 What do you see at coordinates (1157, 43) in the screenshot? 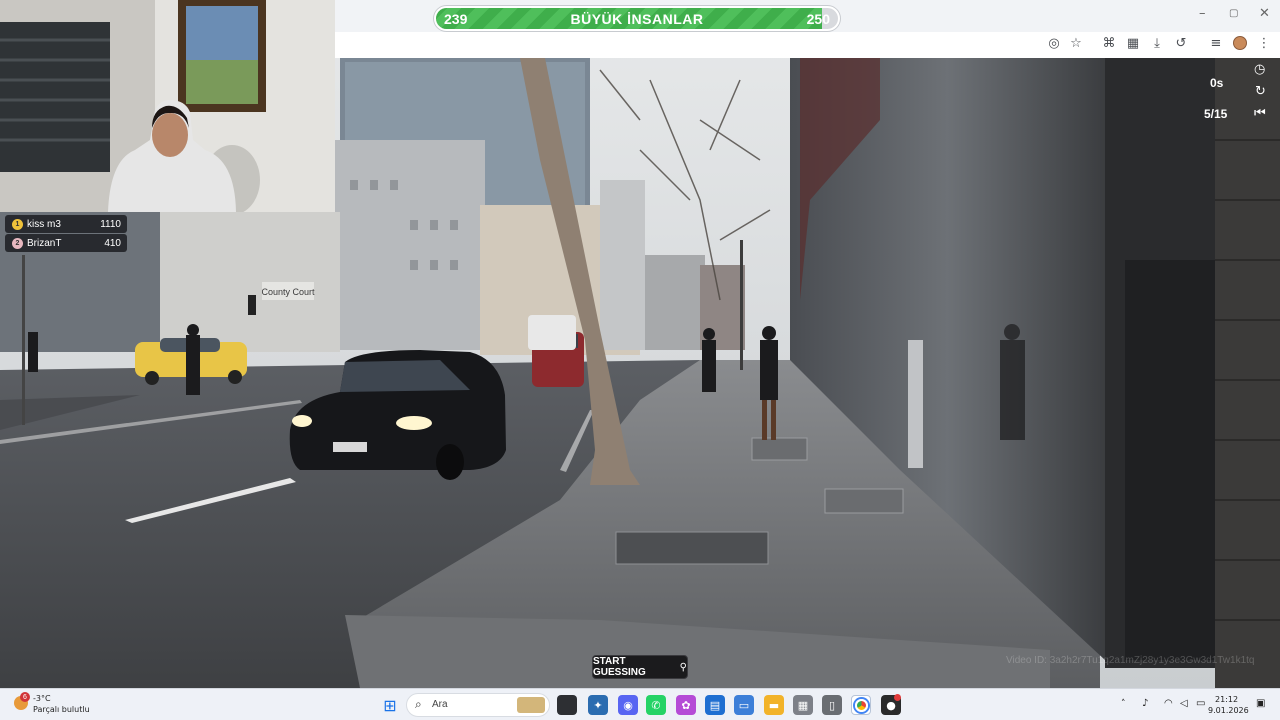
I see `download-icon: ⤓` at bounding box center [1157, 43].